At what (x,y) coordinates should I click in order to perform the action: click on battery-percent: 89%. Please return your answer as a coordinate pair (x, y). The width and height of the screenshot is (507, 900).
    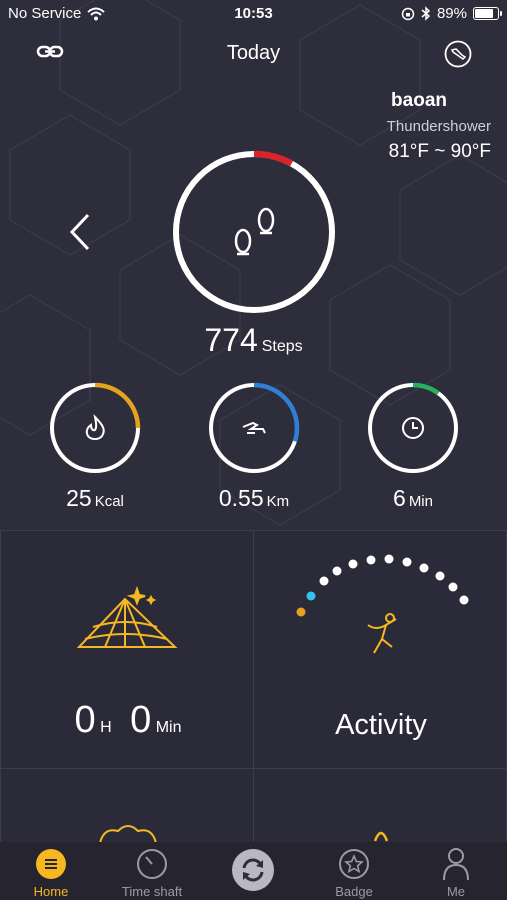
    Looking at the image, I should click on (451, 13).